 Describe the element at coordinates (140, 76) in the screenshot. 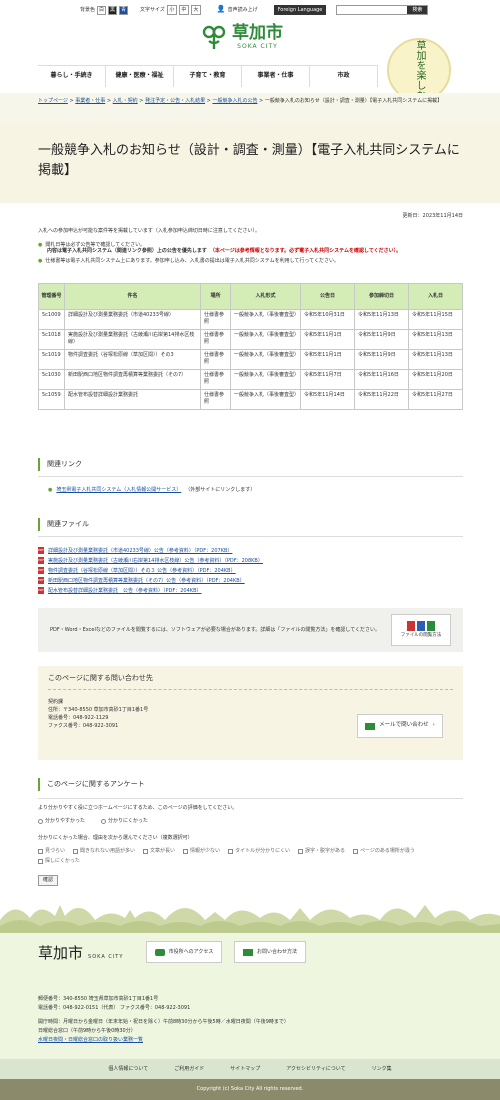

I see `nav-item-health: 健康・医療・福祉` at that location.